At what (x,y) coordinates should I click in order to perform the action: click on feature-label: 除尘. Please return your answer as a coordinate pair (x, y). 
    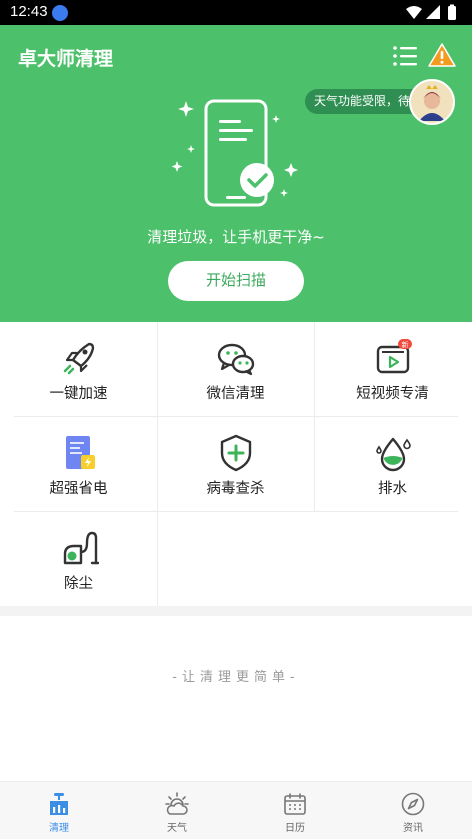
    Looking at the image, I should click on (78, 584).